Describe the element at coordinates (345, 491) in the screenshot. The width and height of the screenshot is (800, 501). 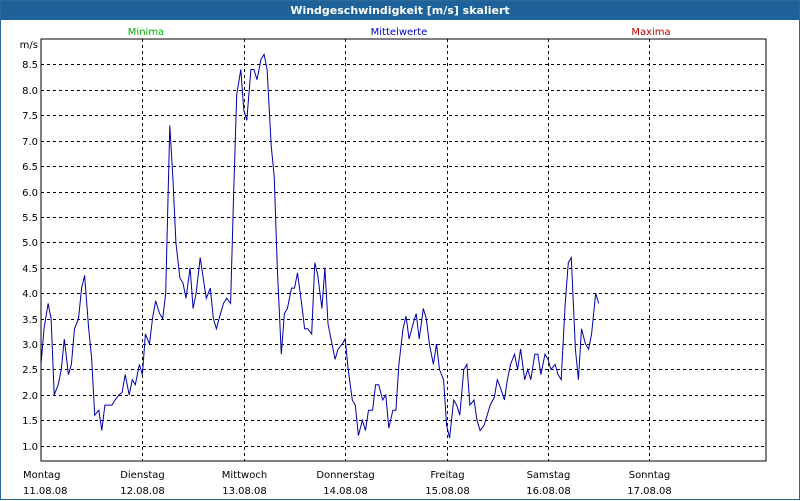
I see `x-tick-date-label: 14.08.08` at that location.